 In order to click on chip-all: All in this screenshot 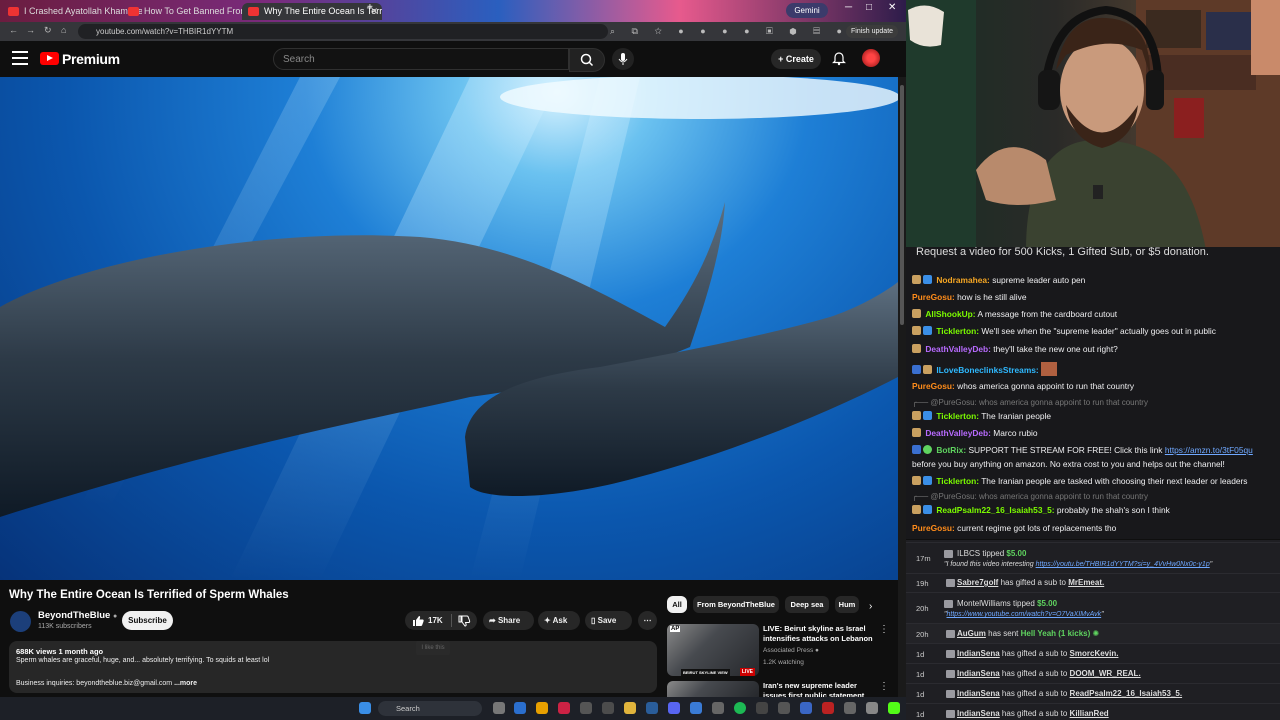, I will do `click(677, 604)`.